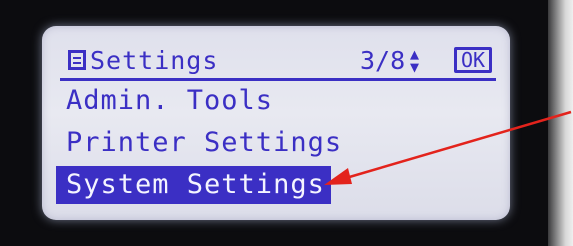 The height and width of the screenshot is (246, 573). I want to click on panel-edge, so click(560, 123).